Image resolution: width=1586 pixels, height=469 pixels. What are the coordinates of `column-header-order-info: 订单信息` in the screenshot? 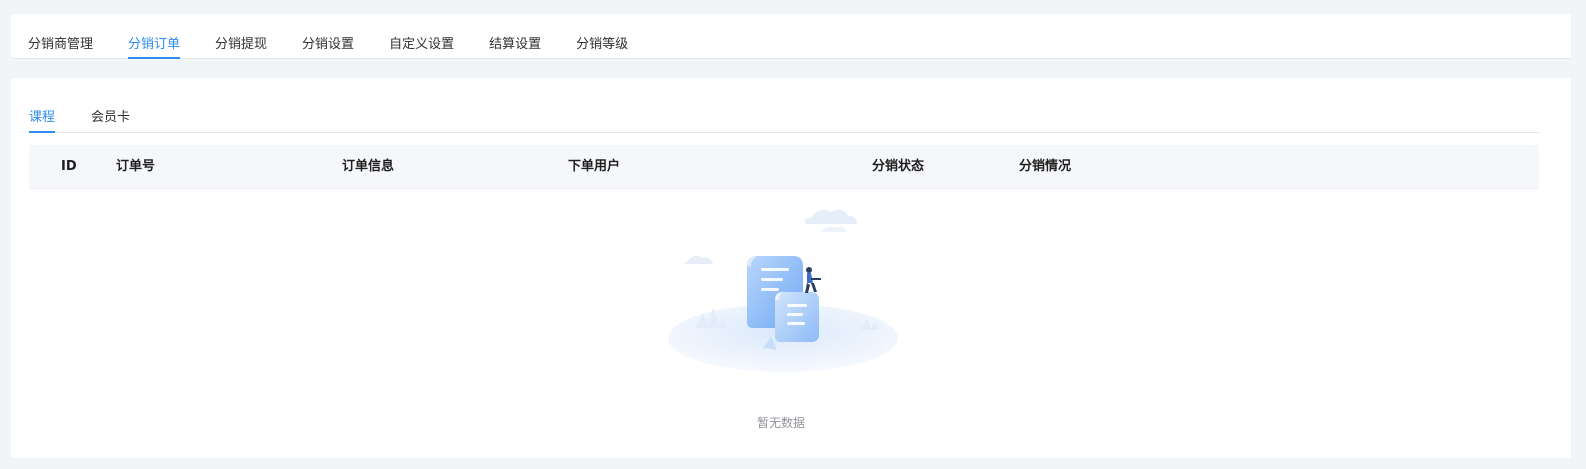 It's located at (368, 166).